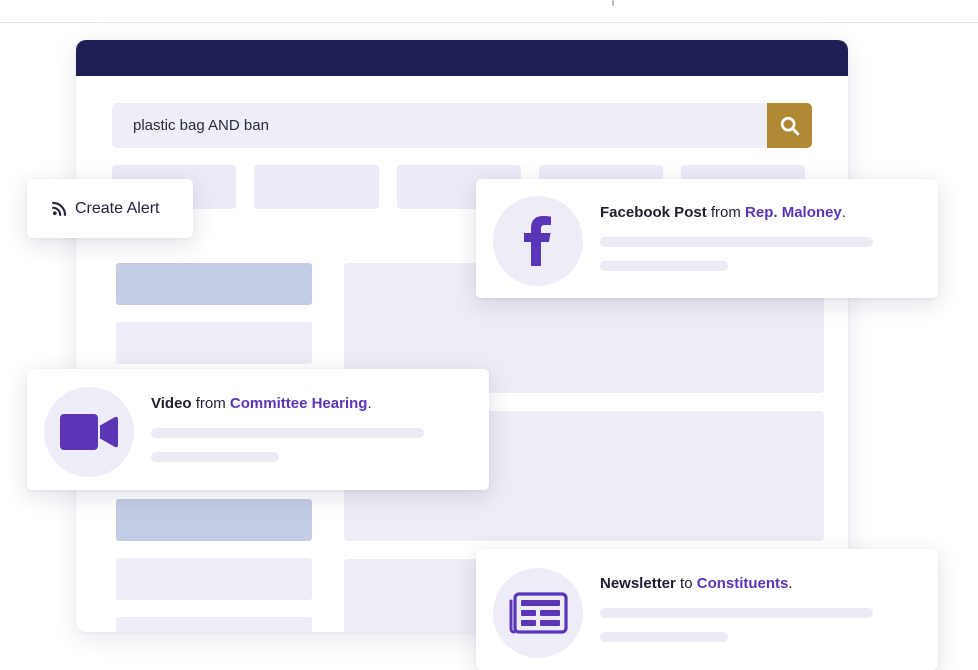  I want to click on create-alert-label: Create Alert, so click(117, 208).